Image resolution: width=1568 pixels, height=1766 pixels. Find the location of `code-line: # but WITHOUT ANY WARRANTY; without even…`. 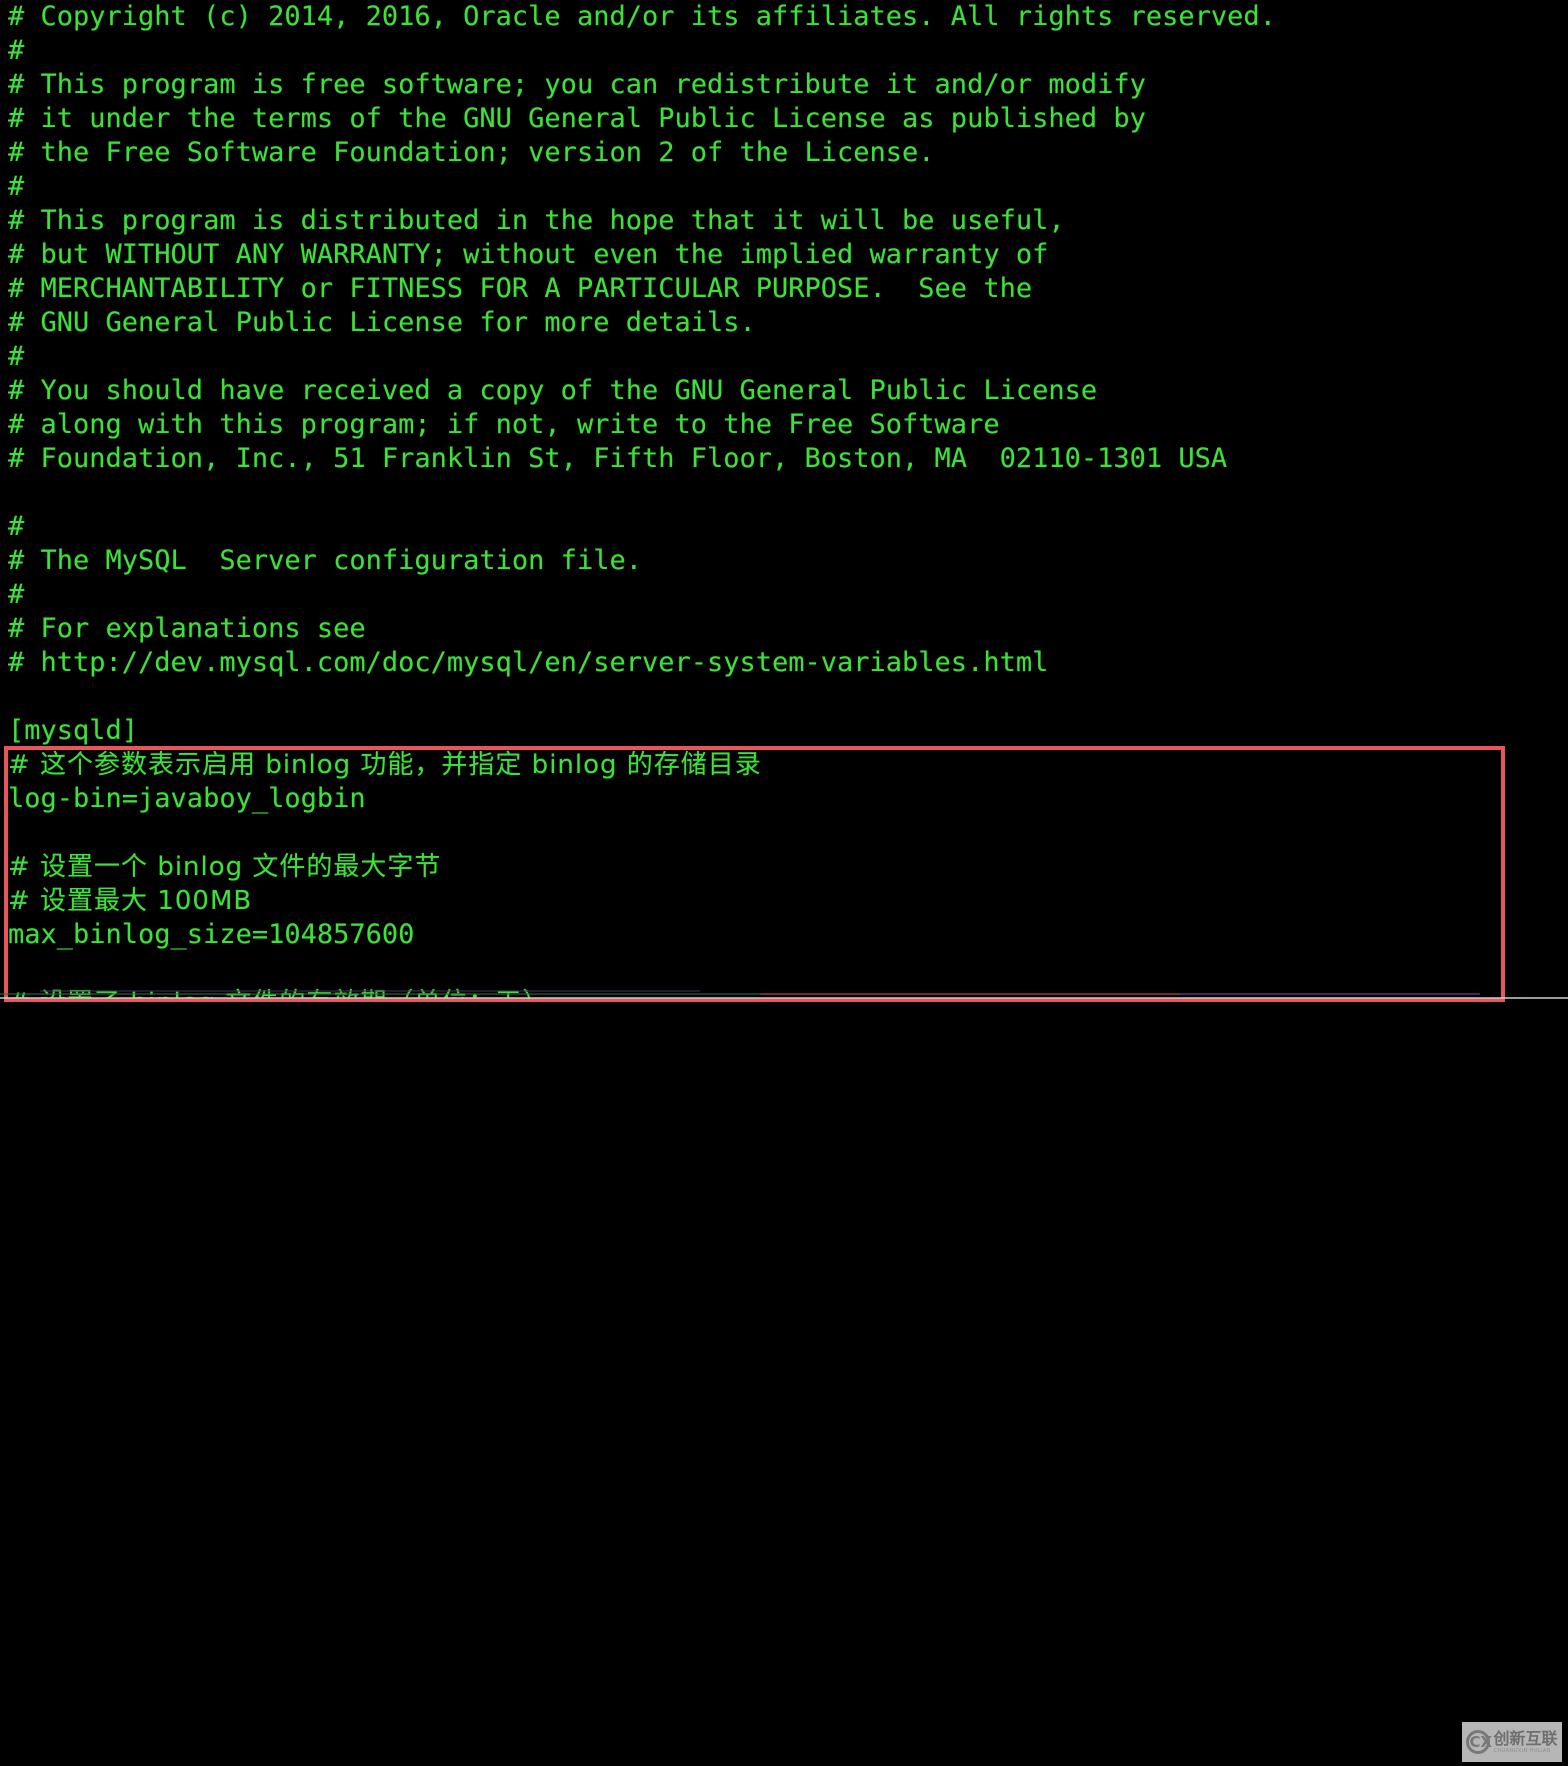

code-line: # but WITHOUT ANY WARRANTY; without even… is located at coordinates (528, 254).